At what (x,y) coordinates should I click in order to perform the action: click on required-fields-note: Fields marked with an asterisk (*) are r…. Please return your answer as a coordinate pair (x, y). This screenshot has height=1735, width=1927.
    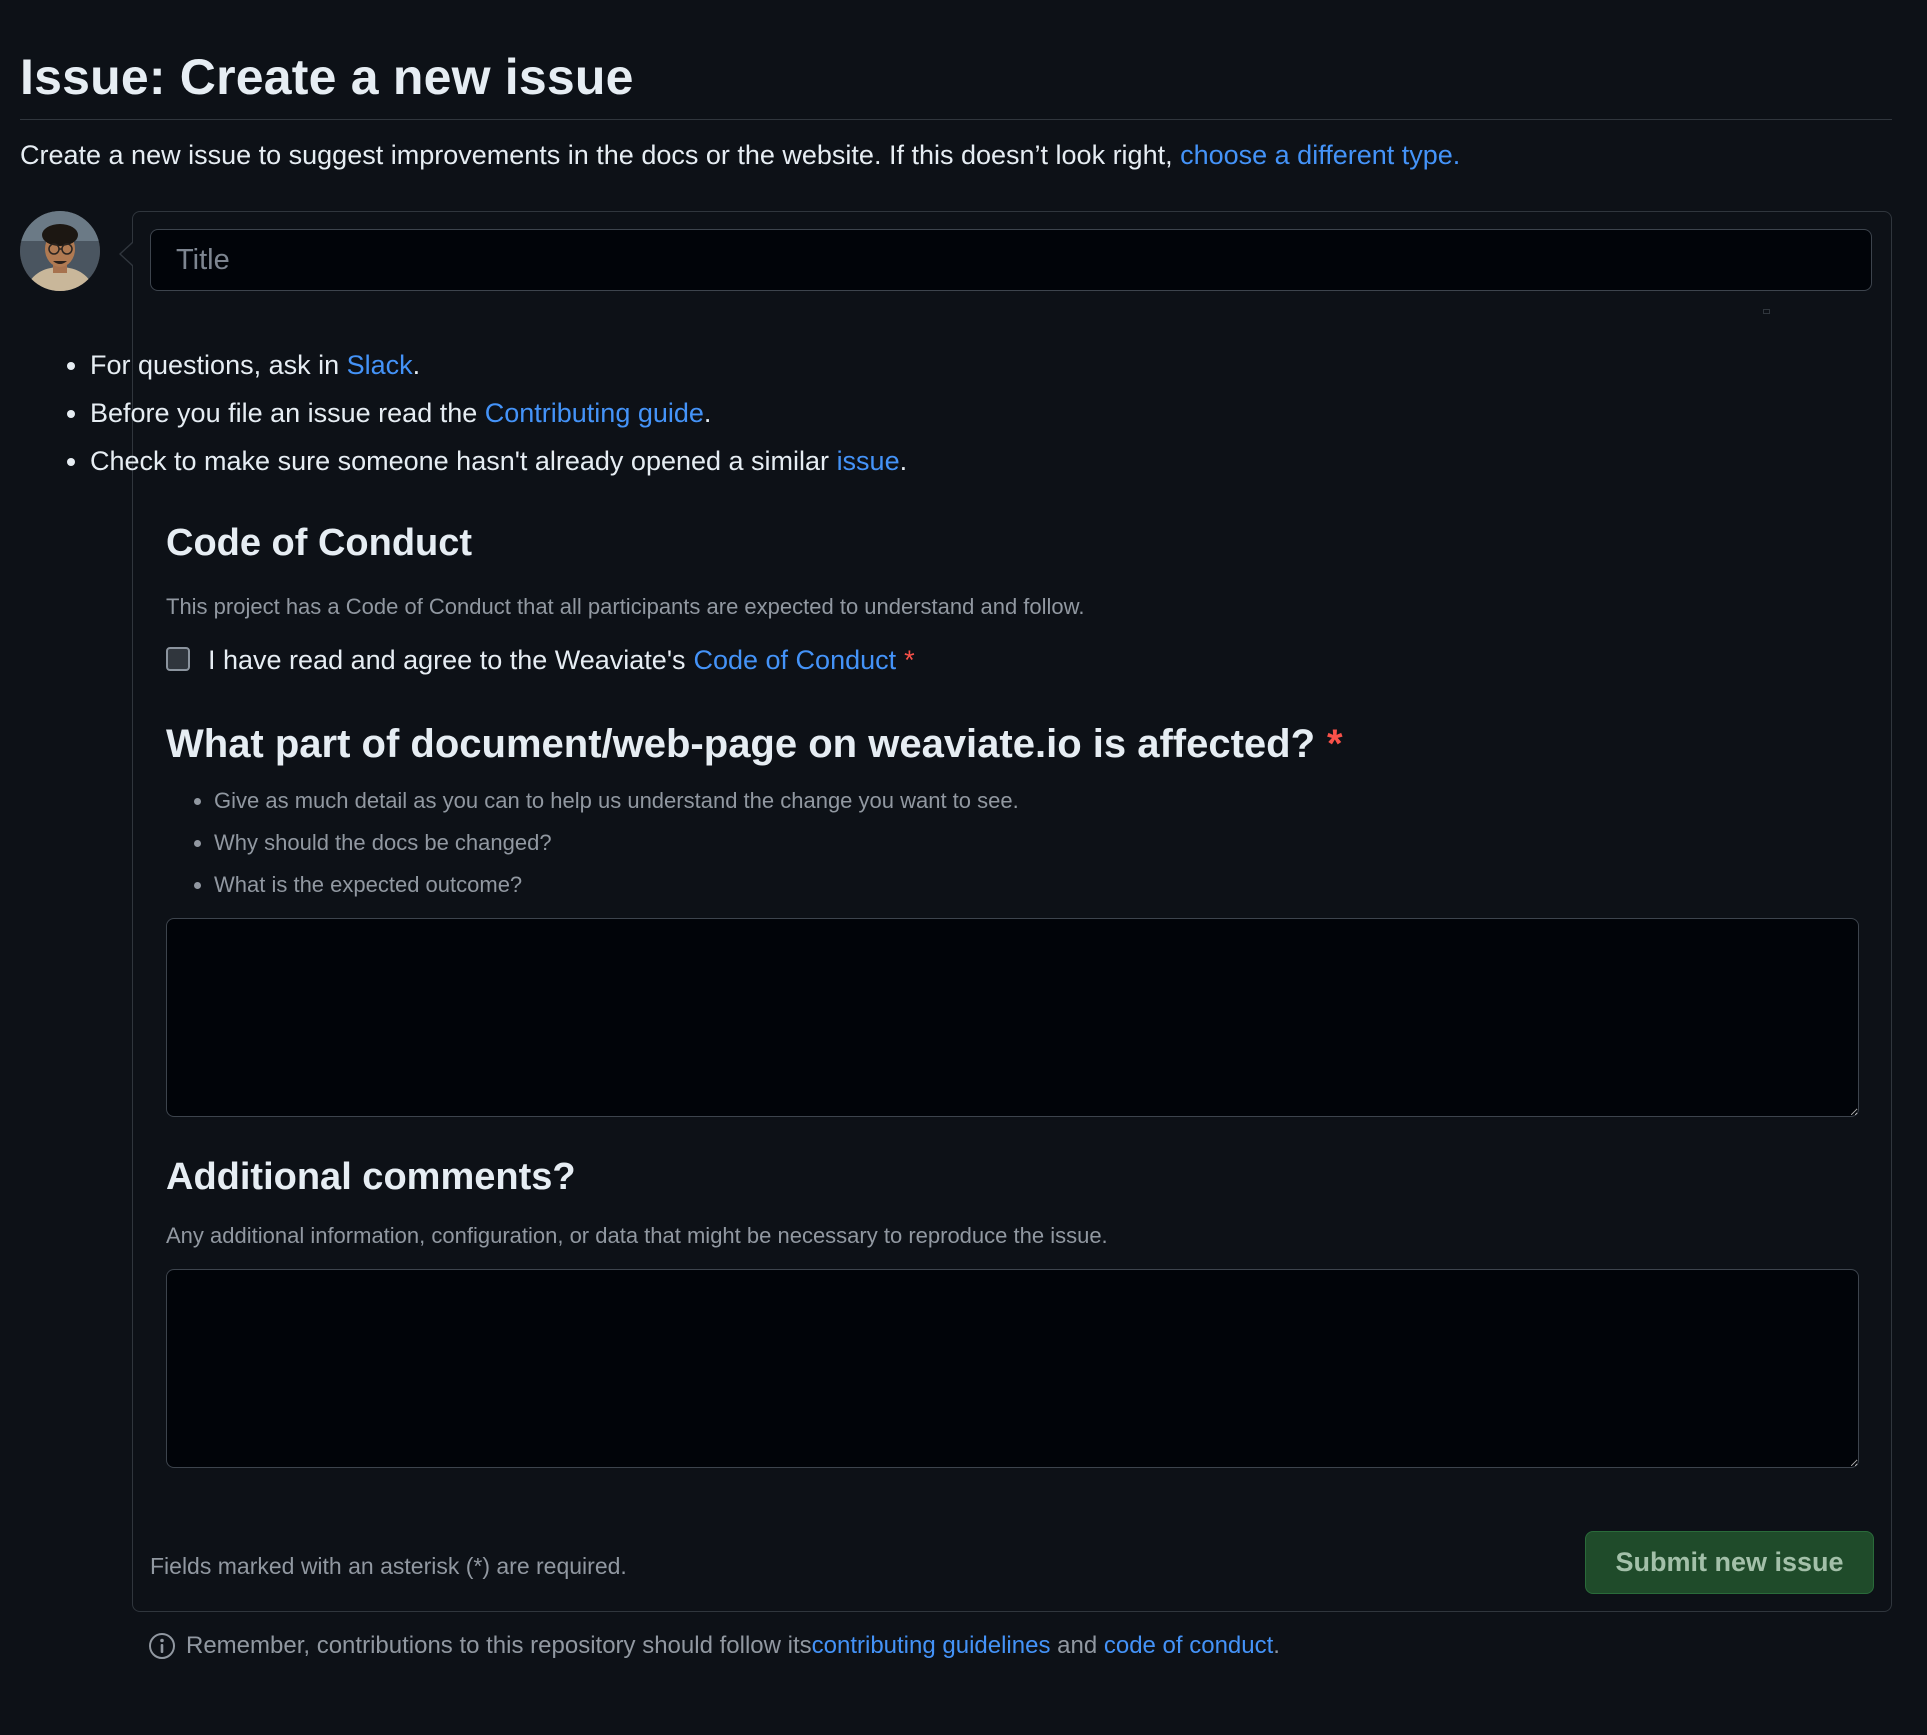
    Looking at the image, I should click on (388, 1566).